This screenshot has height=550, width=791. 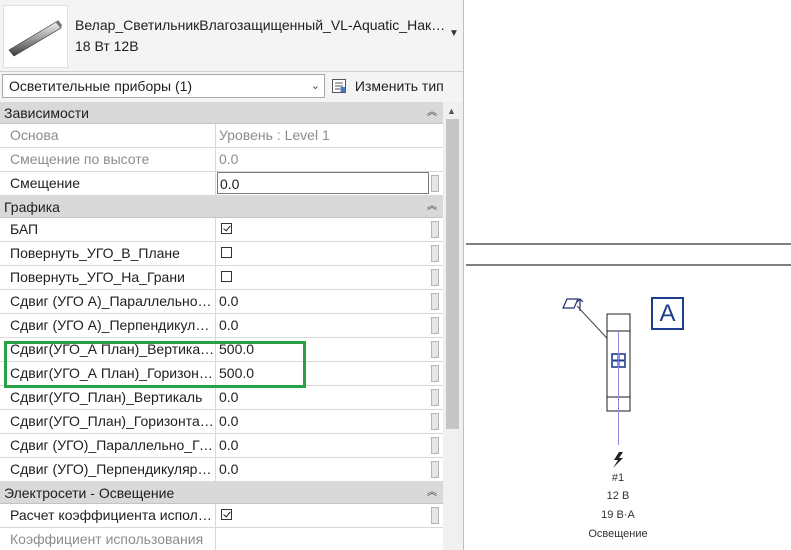 I want to click on load-tag: 19 В·А, so click(x=618, y=515).